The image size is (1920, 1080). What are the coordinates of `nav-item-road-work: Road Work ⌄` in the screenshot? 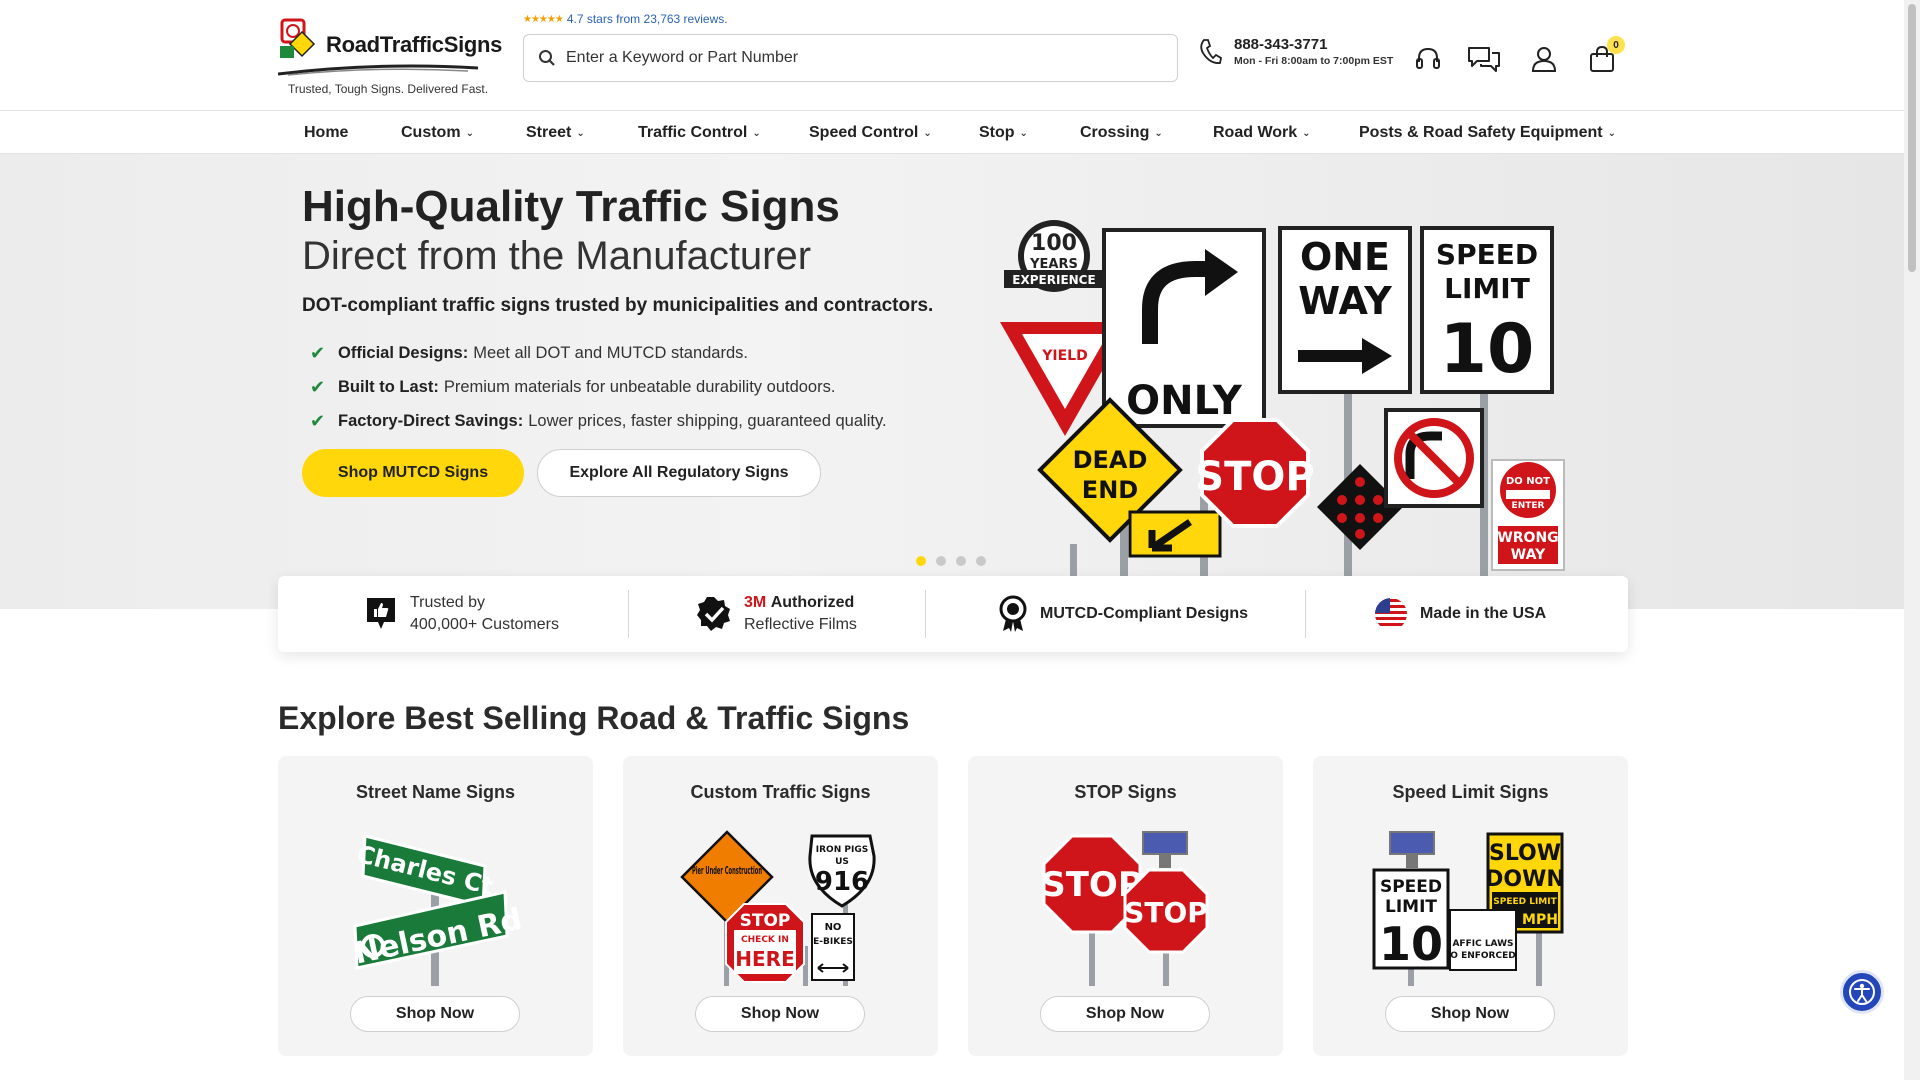 It's located at (1262, 133).